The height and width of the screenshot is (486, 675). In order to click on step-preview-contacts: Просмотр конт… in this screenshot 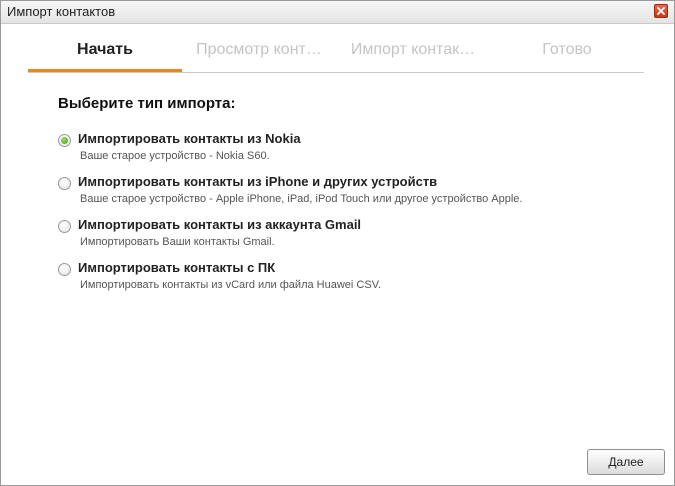, I will do `click(259, 49)`.